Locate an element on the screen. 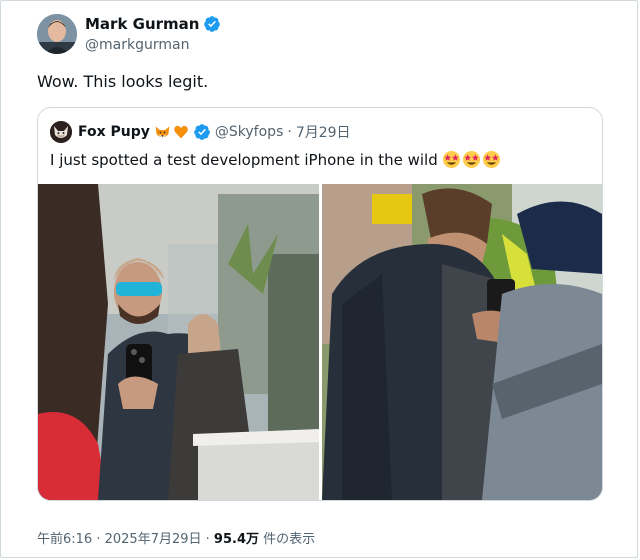  avatar-image is located at coordinates (57, 34).